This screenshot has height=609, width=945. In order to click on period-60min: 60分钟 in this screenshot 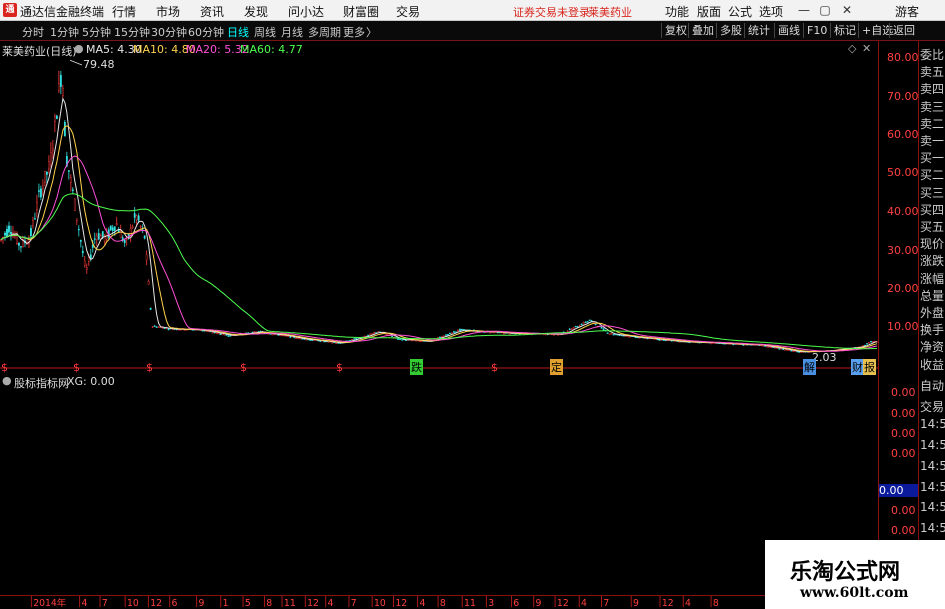, I will do `click(206, 32)`.